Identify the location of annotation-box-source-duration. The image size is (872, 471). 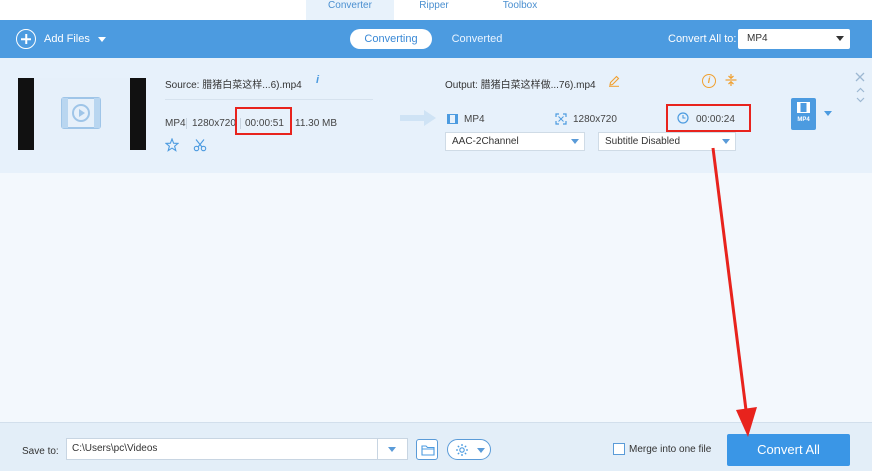
(263, 121).